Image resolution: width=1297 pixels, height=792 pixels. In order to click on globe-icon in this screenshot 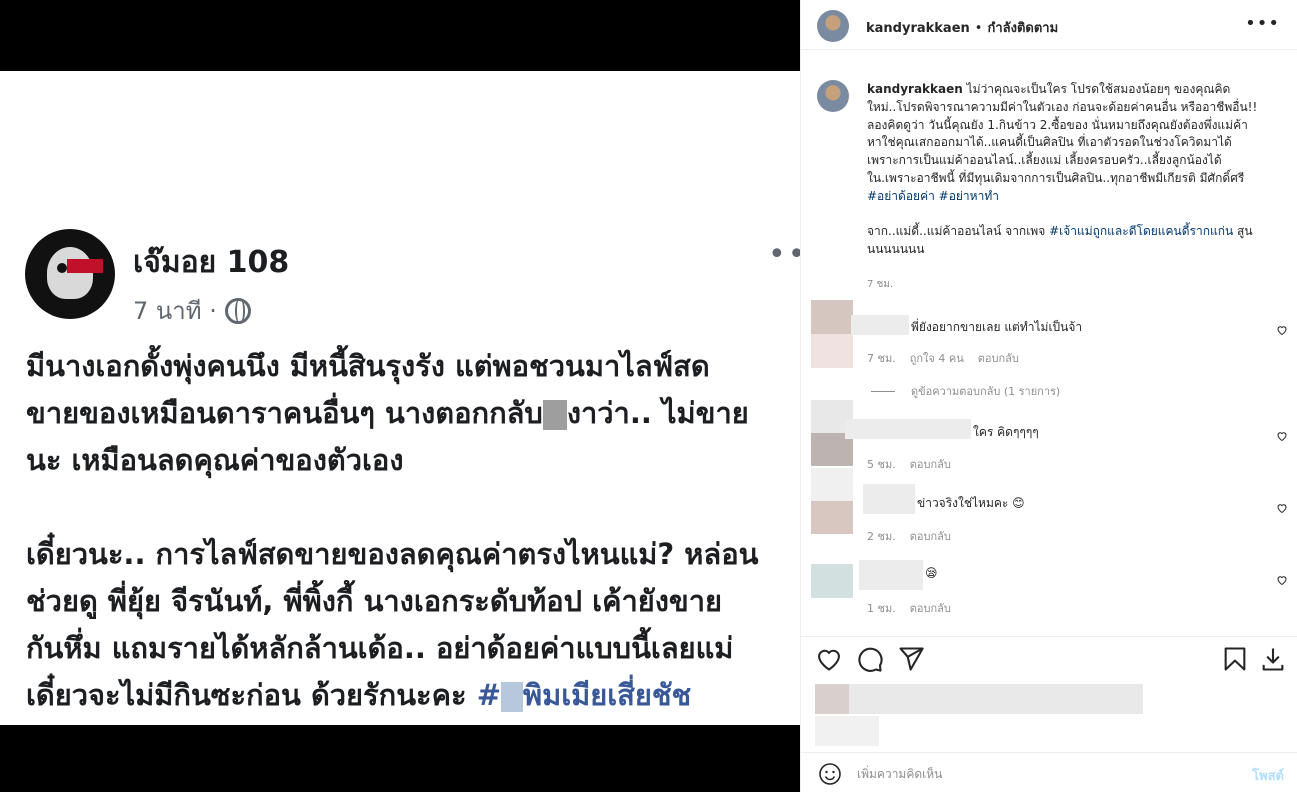, I will do `click(237, 310)`.